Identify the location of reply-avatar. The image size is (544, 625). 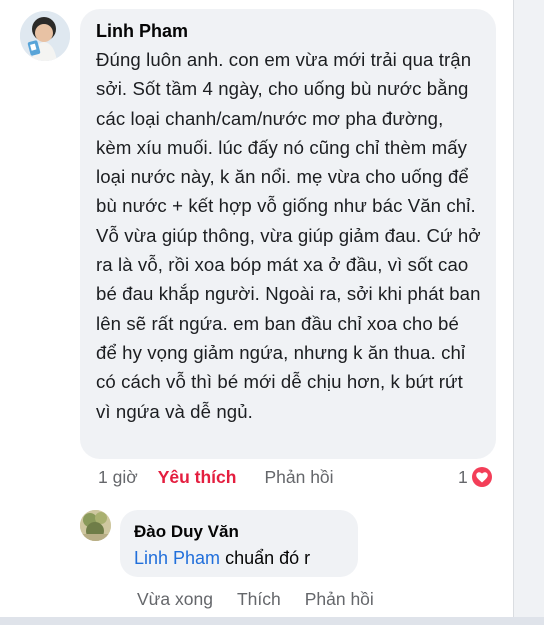
(95, 525).